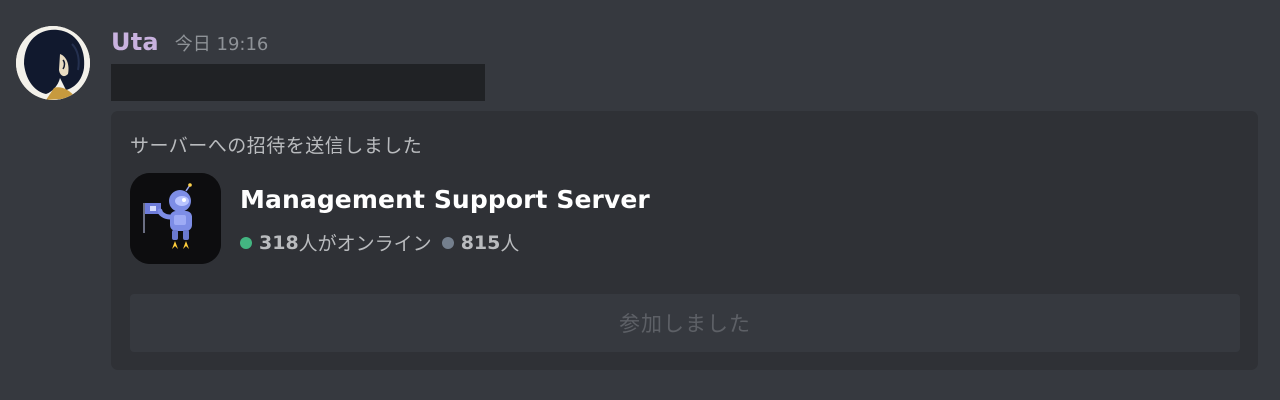 This screenshot has height=400, width=1280. I want to click on user-avatar, so click(53, 63).